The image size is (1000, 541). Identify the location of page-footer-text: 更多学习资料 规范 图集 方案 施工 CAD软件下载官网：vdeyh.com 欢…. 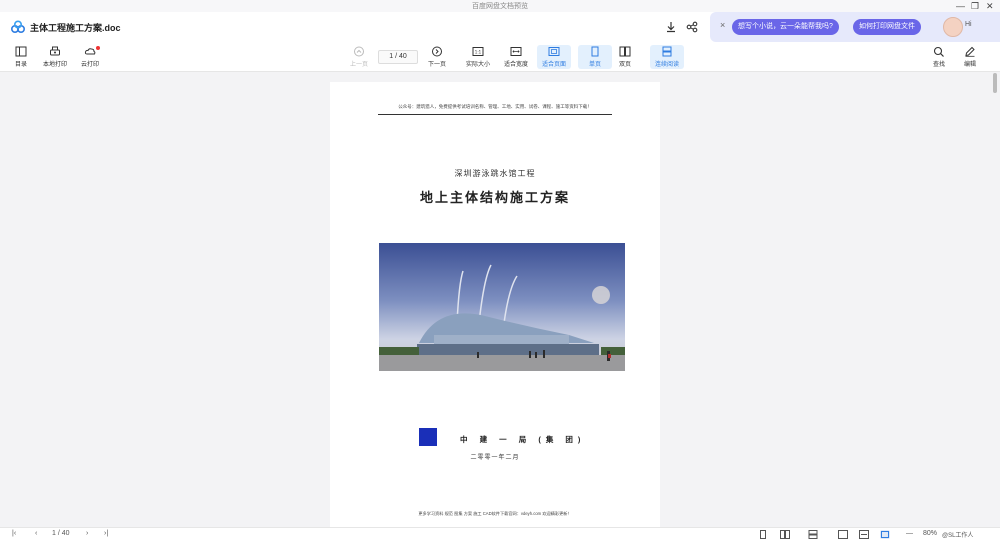
(495, 513).